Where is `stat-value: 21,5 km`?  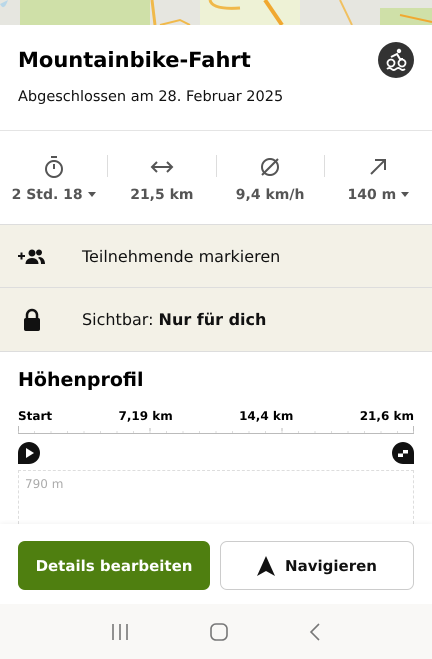 stat-value: 21,5 km is located at coordinates (162, 194).